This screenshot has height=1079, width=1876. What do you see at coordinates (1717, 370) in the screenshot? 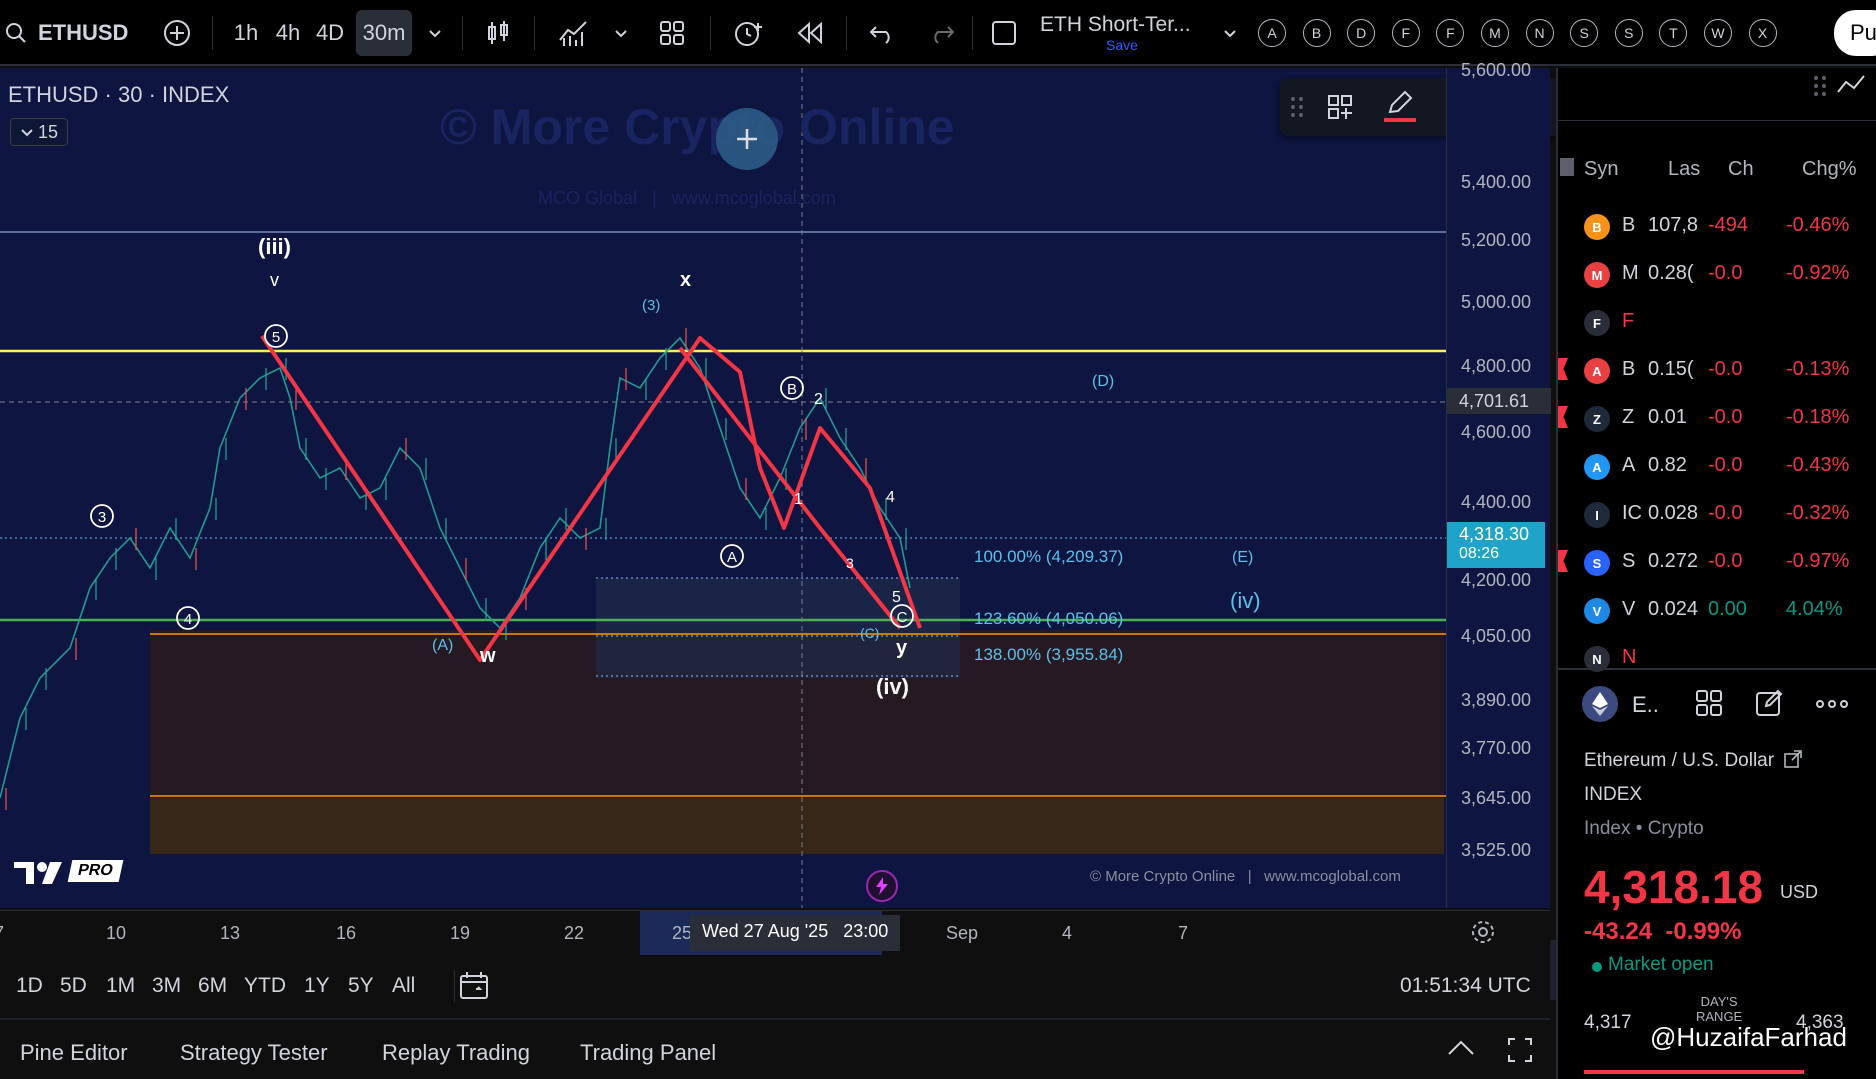
I see `watchlist-row: A B 0.15(-0.0 -0.13%` at bounding box center [1717, 370].